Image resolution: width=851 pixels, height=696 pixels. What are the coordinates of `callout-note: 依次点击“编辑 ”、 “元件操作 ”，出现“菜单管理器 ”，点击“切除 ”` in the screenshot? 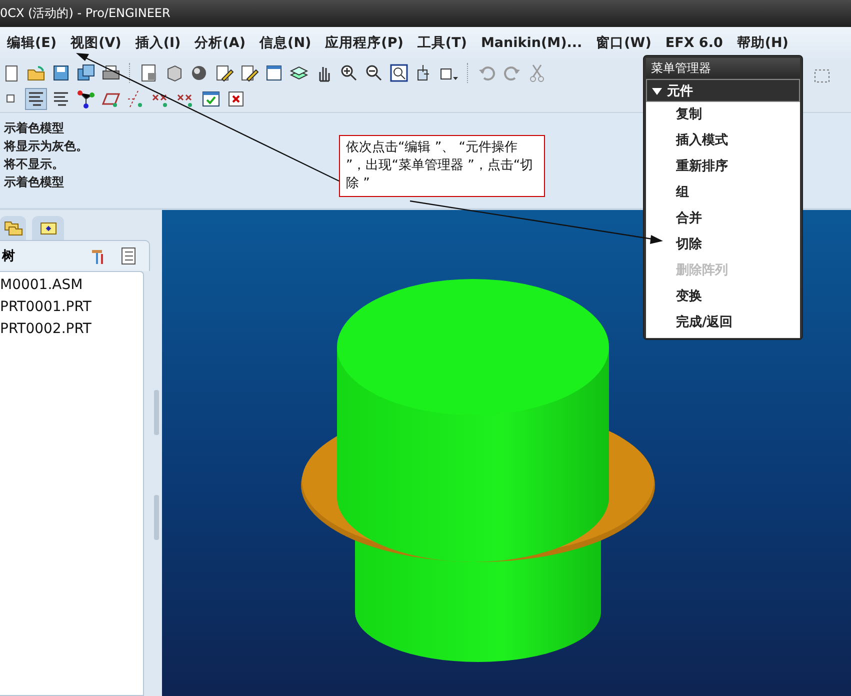 It's located at (442, 166).